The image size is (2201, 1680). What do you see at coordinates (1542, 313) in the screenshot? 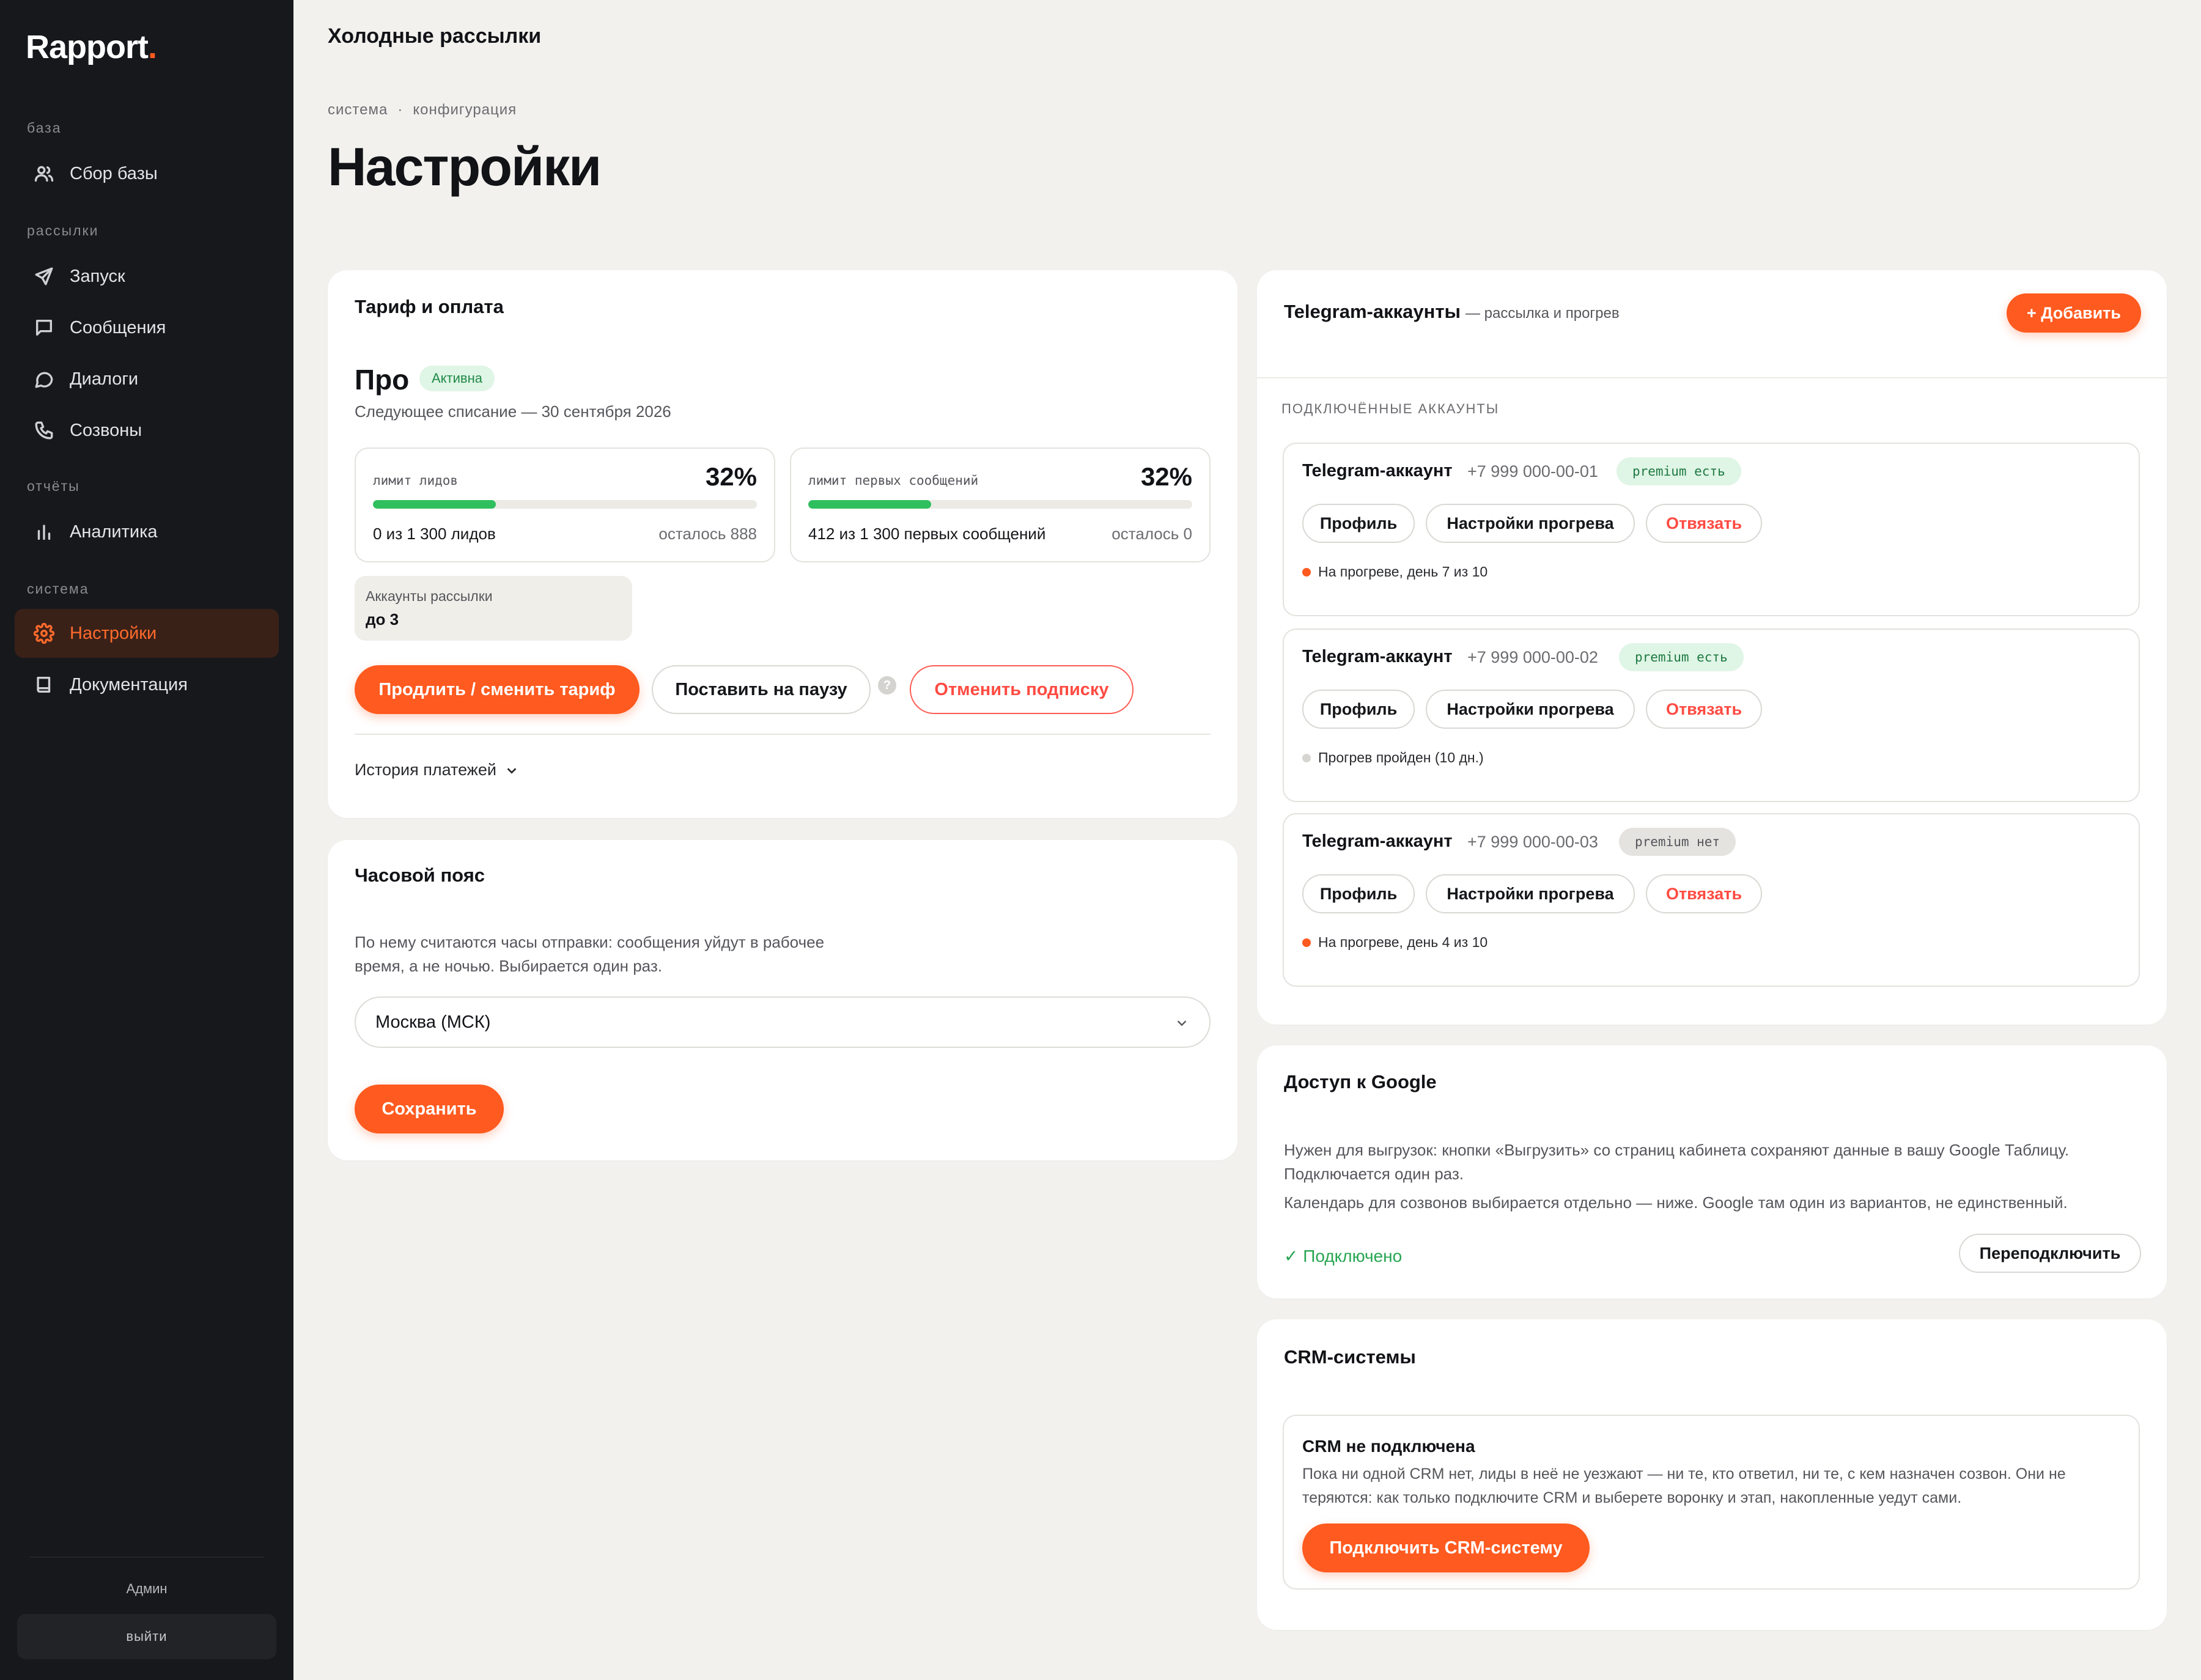
I see `telegram-subtitle: — рассылка и прогрев` at bounding box center [1542, 313].